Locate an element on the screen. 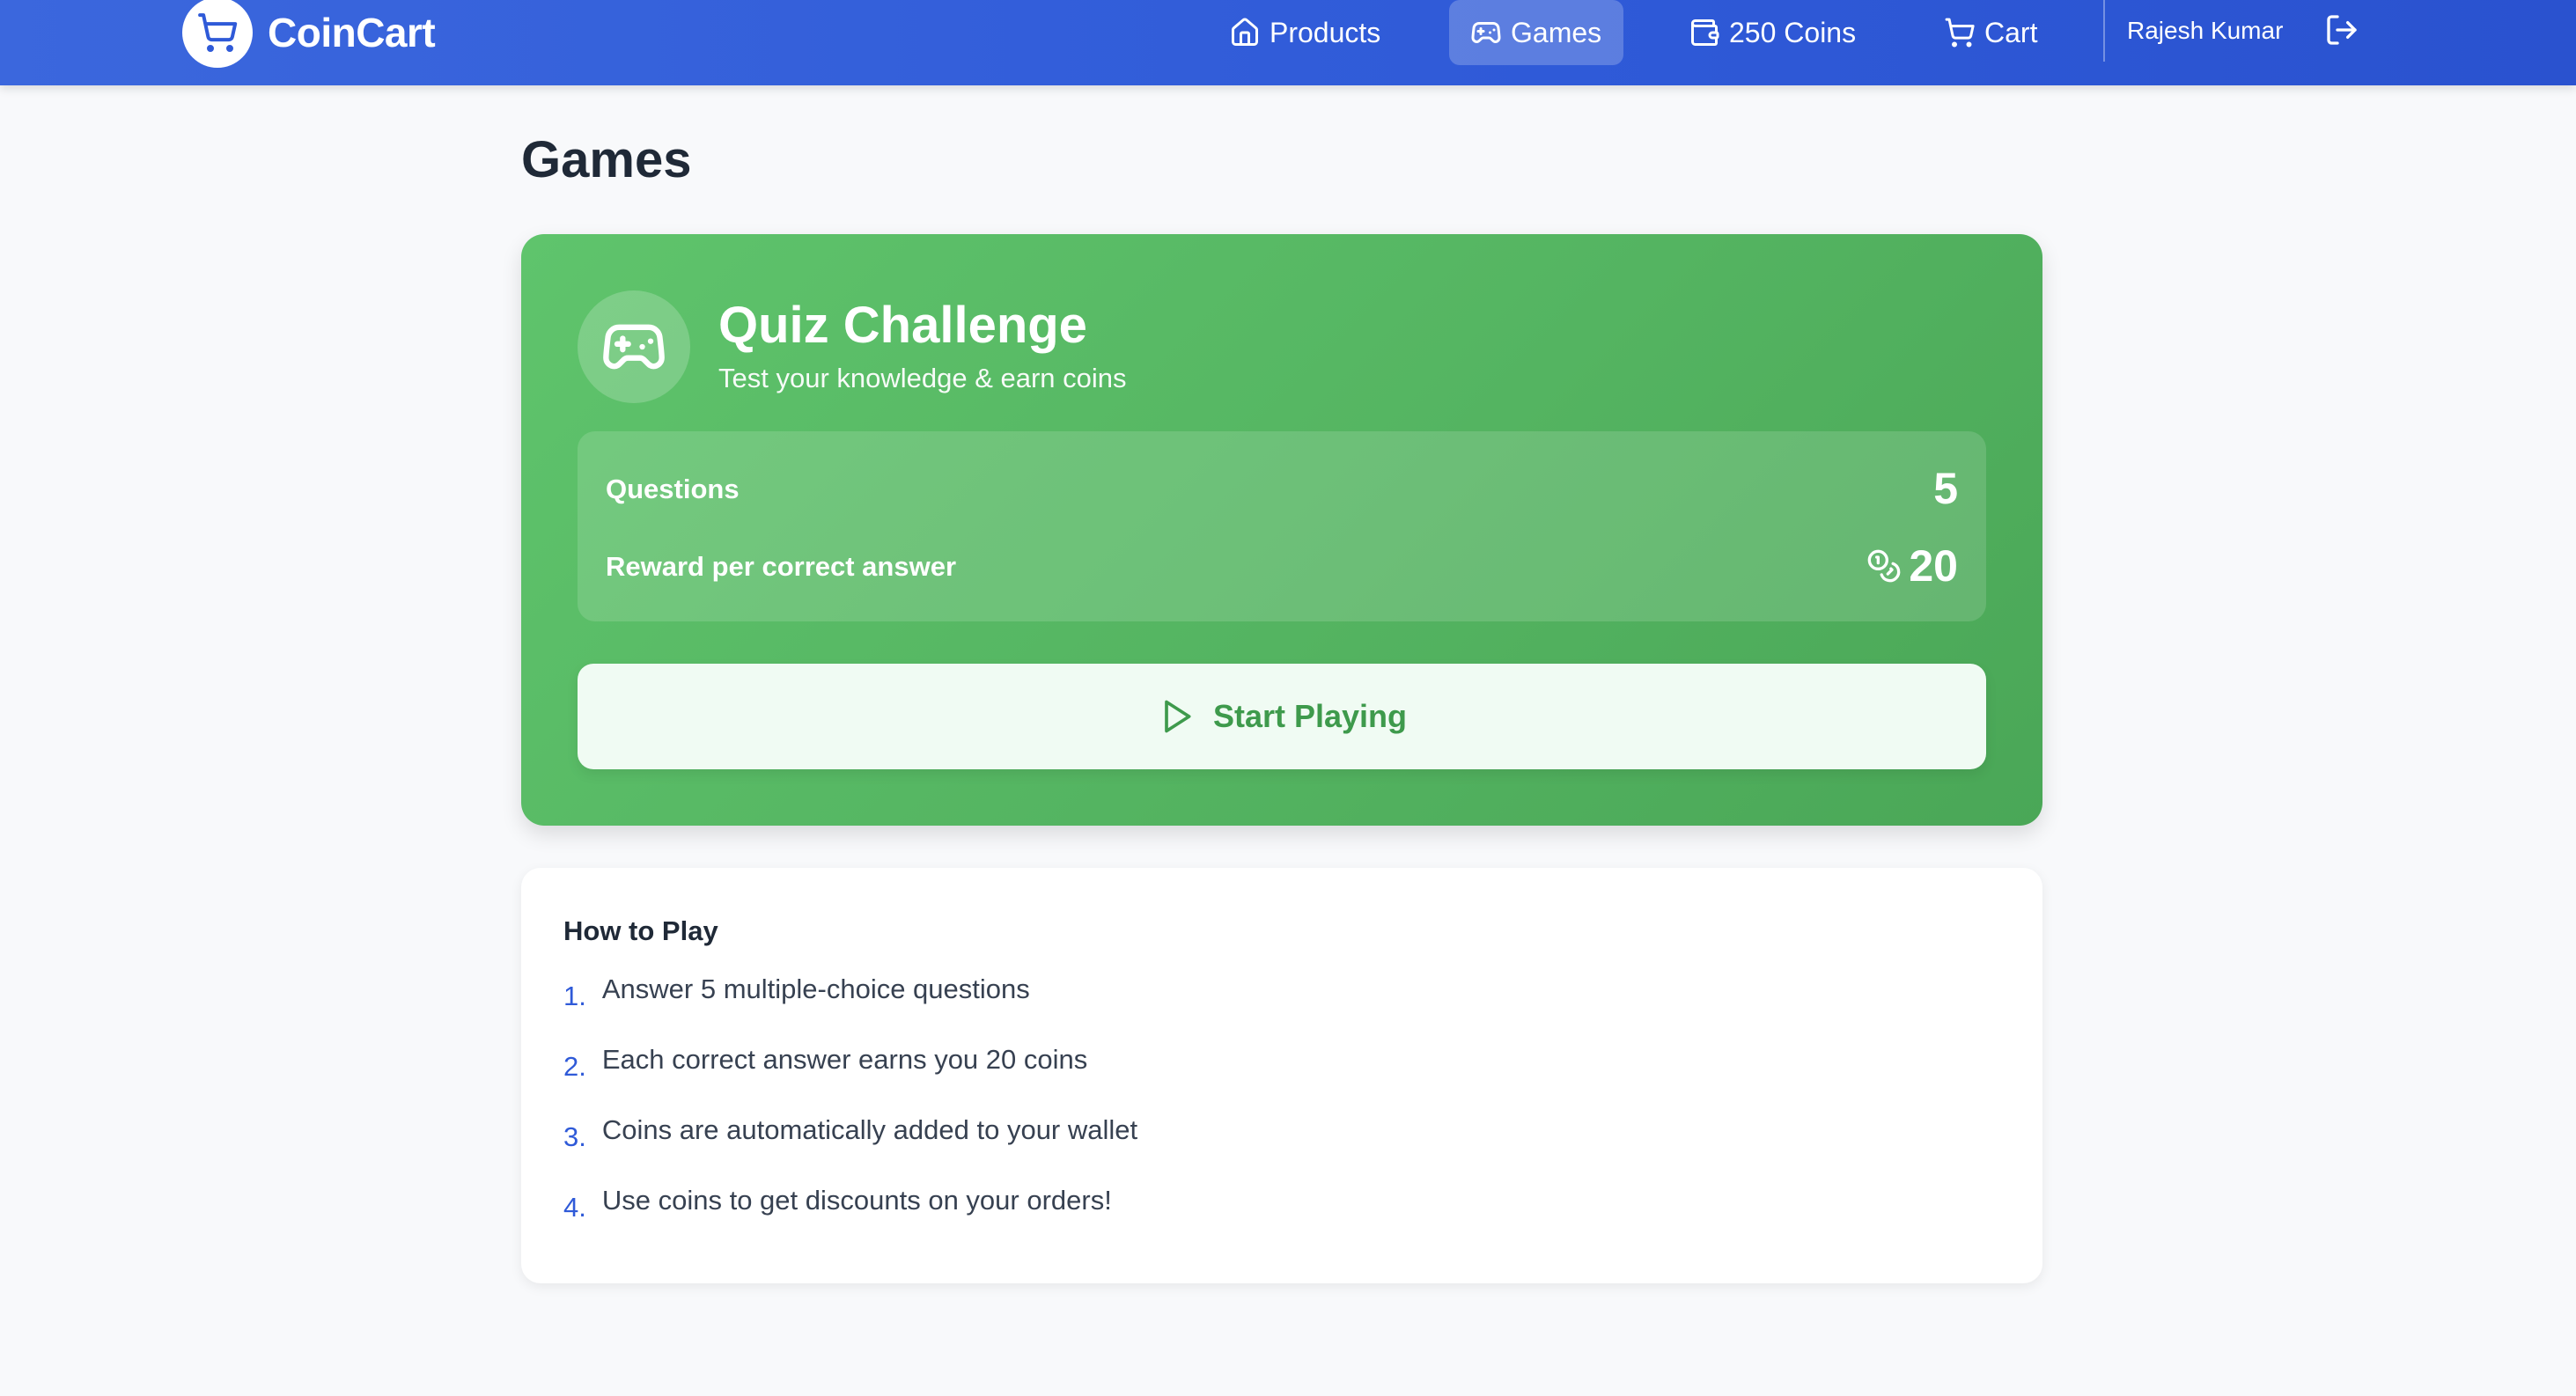 Image resolution: width=2576 pixels, height=1396 pixels. cart-logo-icon is located at coordinates (218, 34).